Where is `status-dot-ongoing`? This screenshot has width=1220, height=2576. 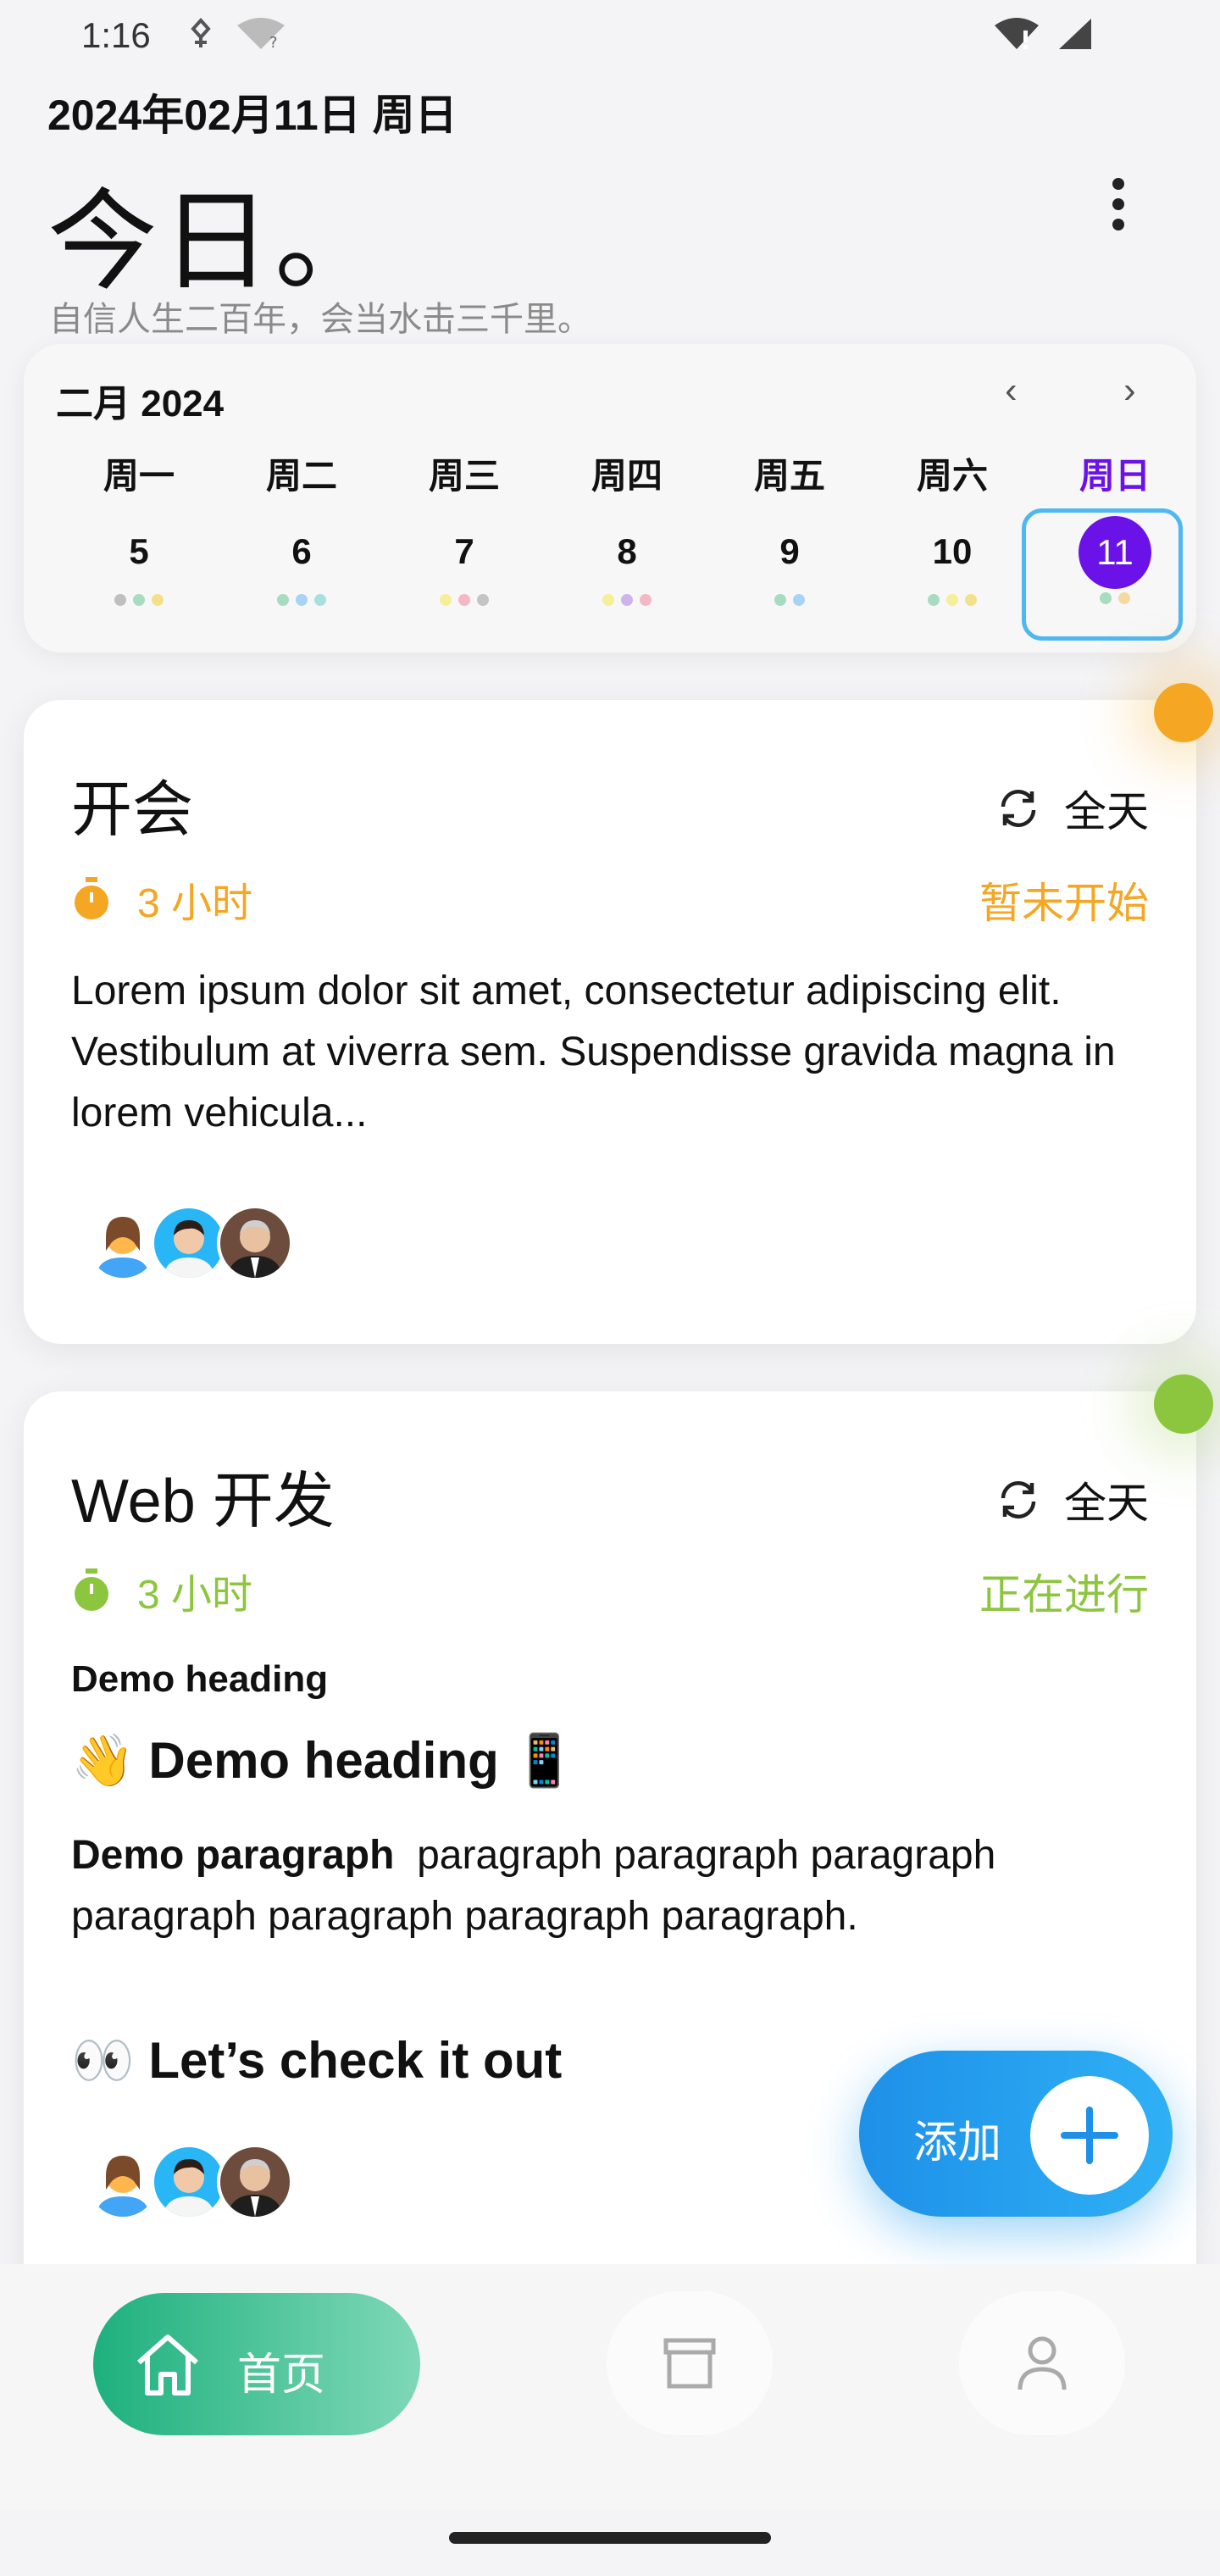 status-dot-ongoing is located at coordinates (1183, 1404).